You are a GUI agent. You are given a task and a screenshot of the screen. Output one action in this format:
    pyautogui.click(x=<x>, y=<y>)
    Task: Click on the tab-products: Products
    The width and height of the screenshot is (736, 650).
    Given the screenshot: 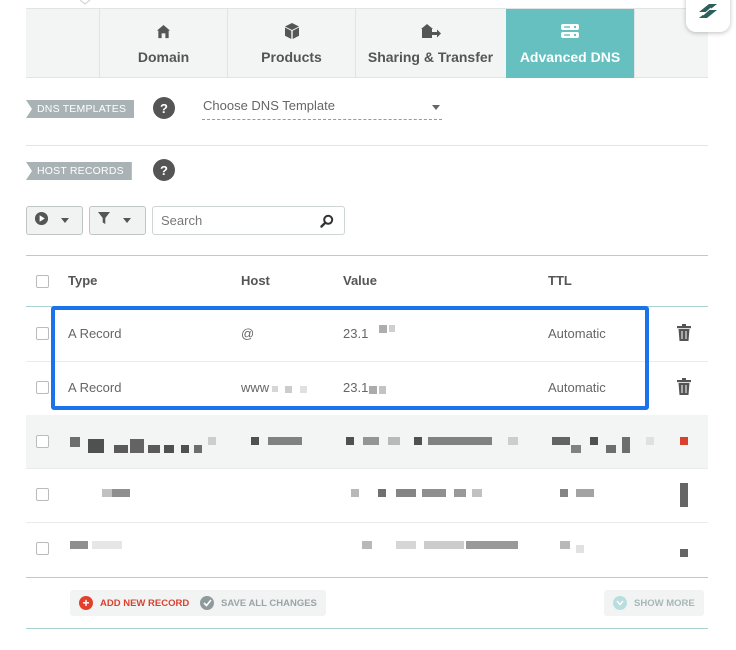 What is the action you would take?
    pyautogui.click(x=291, y=43)
    